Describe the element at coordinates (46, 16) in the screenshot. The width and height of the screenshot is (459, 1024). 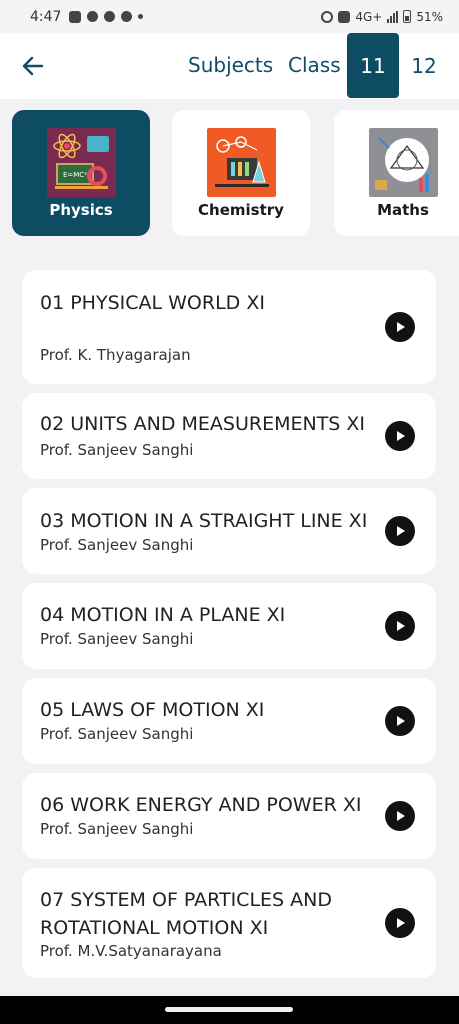
I see `status-time: 4:47` at that location.